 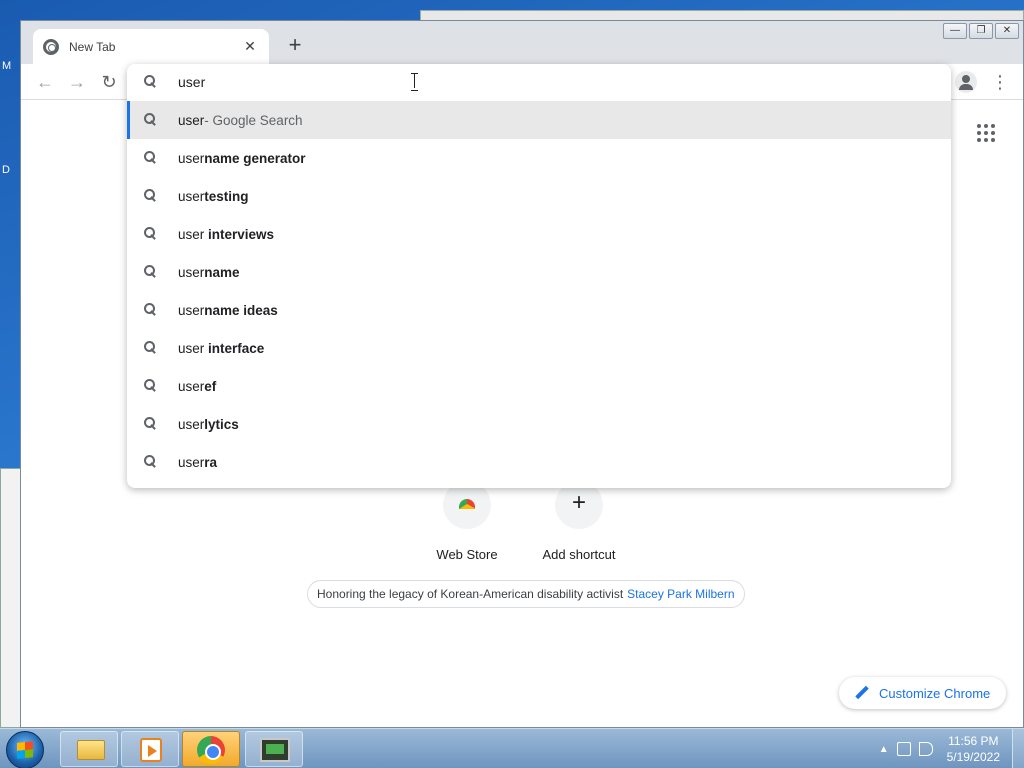 I want to click on taskbar-chrome, so click(x=211, y=749).